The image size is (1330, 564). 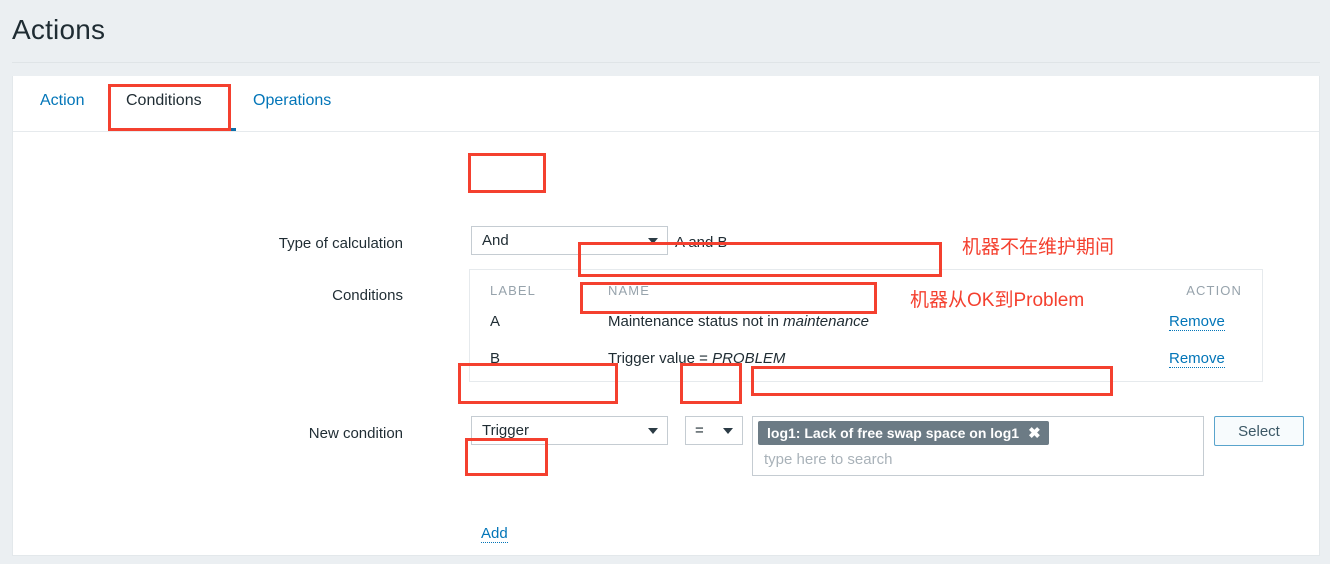 What do you see at coordinates (1197, 359) in the screenshot?
I see `remove-condition-b-link: Remove` at bounding box center [1197, 359].